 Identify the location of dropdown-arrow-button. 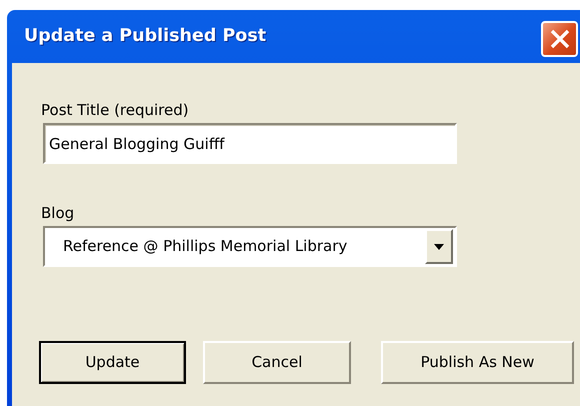
(439, 246).